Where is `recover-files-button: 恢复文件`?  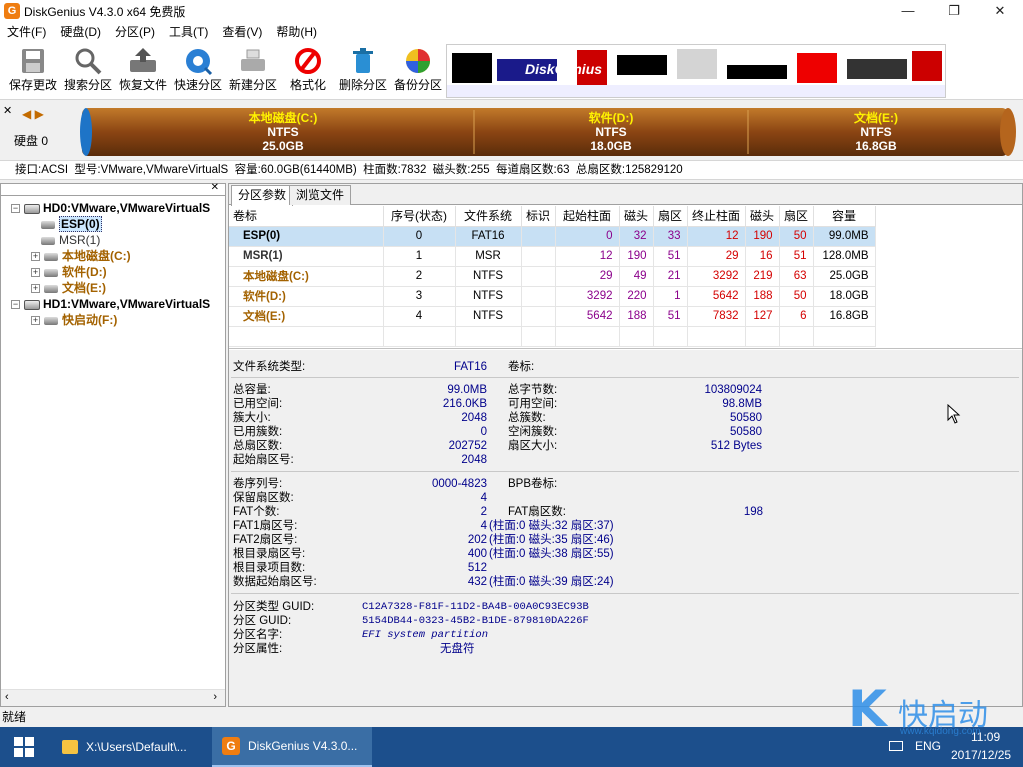
recover-files-button: 恢复文件 is located at coordinates (143, 71).